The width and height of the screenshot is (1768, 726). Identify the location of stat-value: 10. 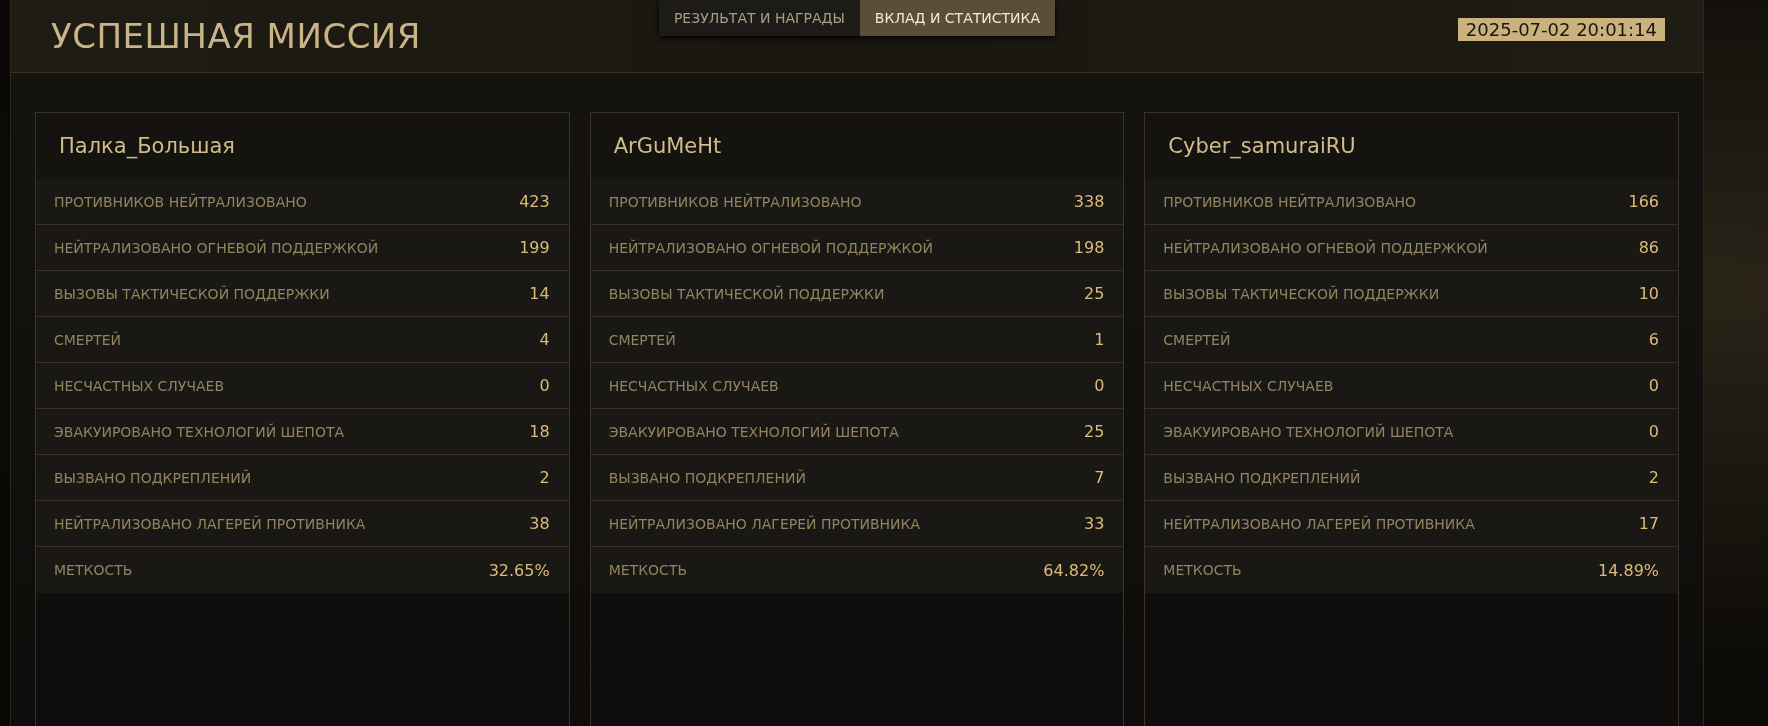
(1648, 293).